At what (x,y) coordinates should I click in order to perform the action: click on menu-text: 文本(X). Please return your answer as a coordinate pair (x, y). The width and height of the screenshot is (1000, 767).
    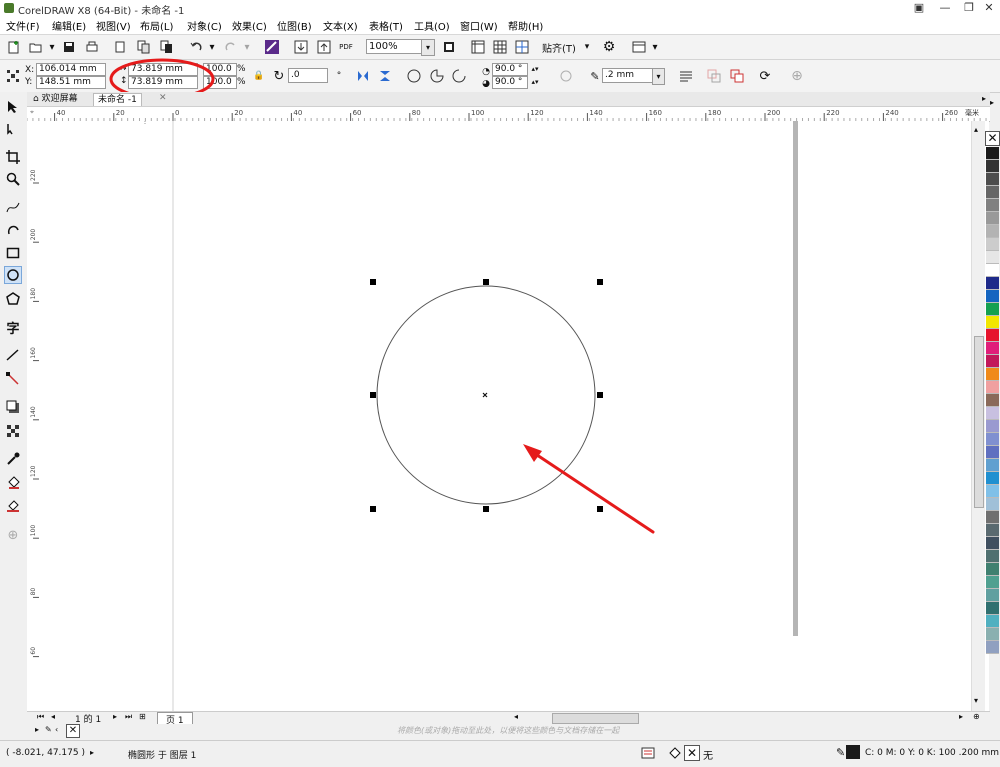
    Looking at the image, I should click on (340, 25).